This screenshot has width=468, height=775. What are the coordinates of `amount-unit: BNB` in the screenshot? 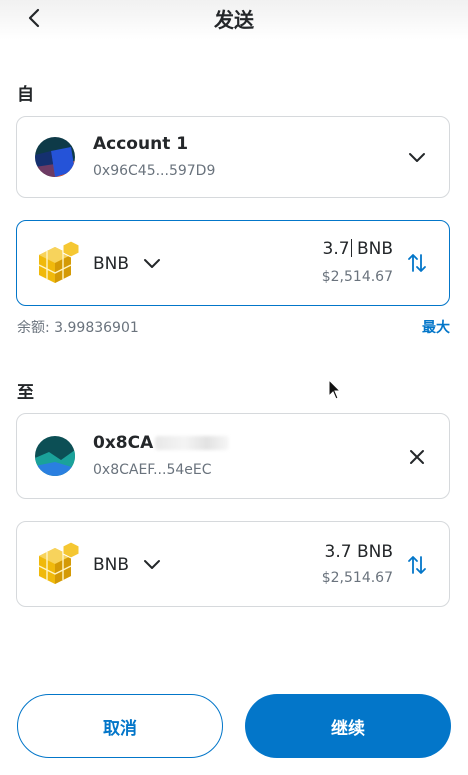 It's located at (374, 249).